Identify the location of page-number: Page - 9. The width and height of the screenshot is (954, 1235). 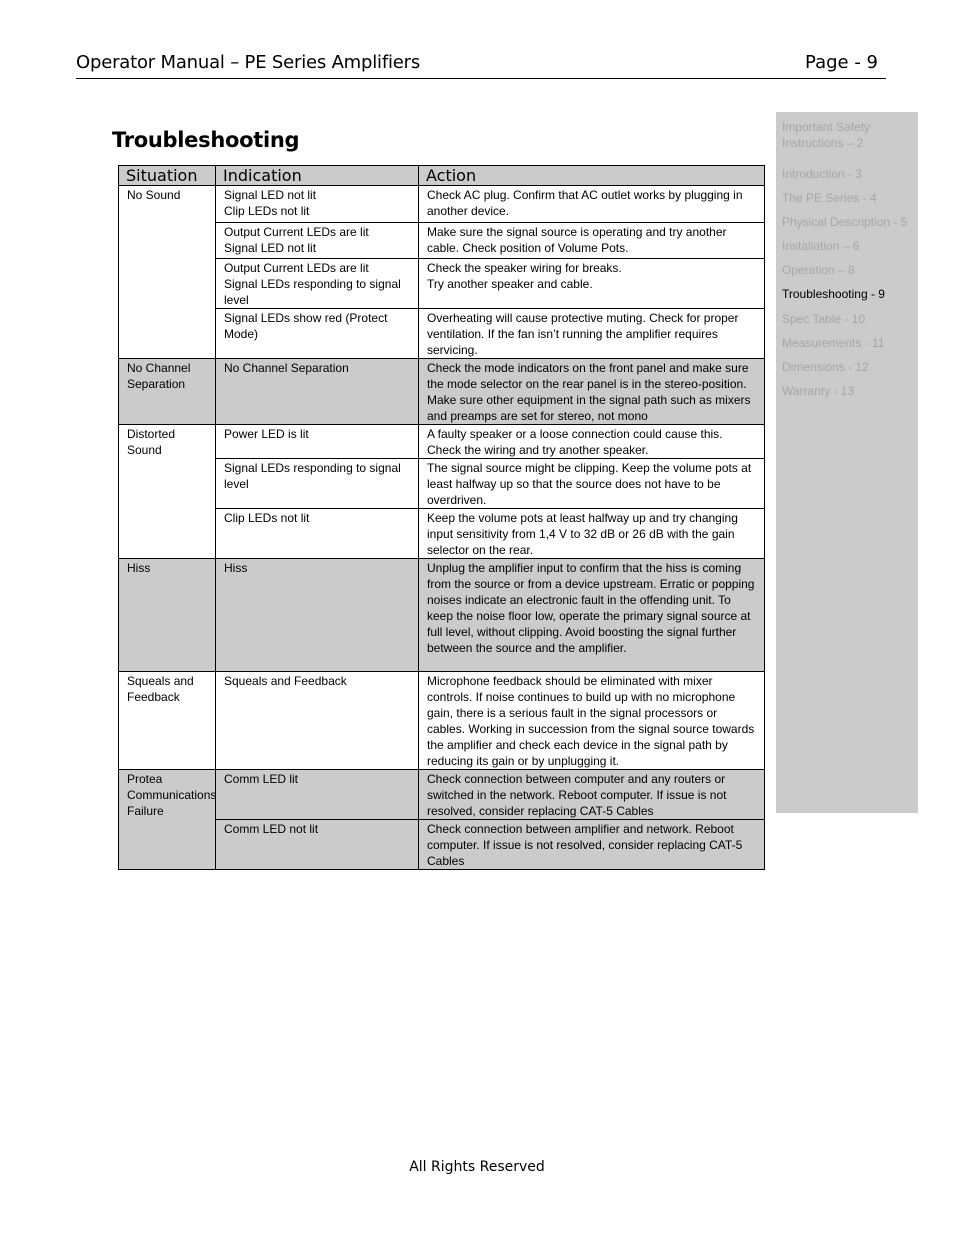
(841, 62).